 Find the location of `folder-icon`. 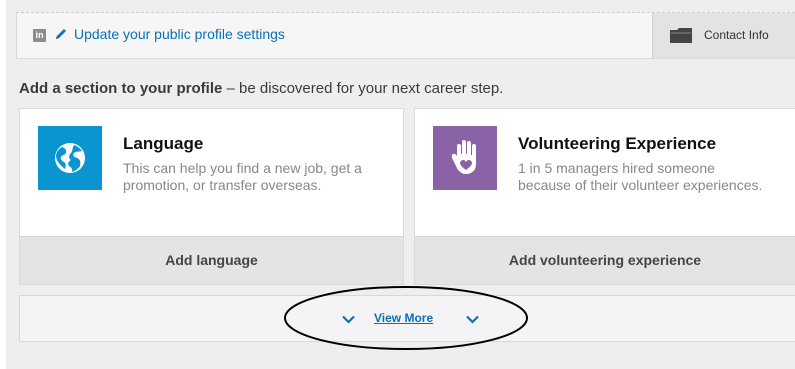

folder-icon is located at coordinates (681, 35).